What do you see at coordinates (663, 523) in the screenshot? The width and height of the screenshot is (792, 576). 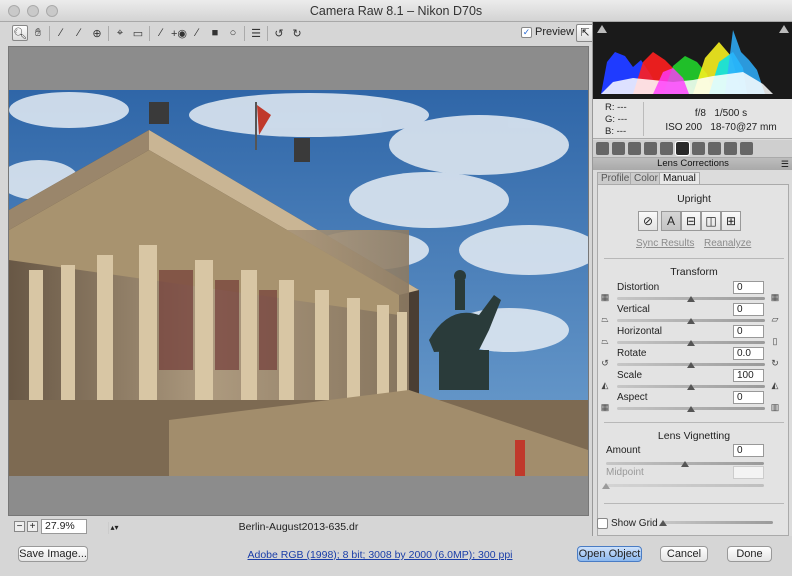 I see `grid-size-slider-thumb` at bounding box center [663, 523].